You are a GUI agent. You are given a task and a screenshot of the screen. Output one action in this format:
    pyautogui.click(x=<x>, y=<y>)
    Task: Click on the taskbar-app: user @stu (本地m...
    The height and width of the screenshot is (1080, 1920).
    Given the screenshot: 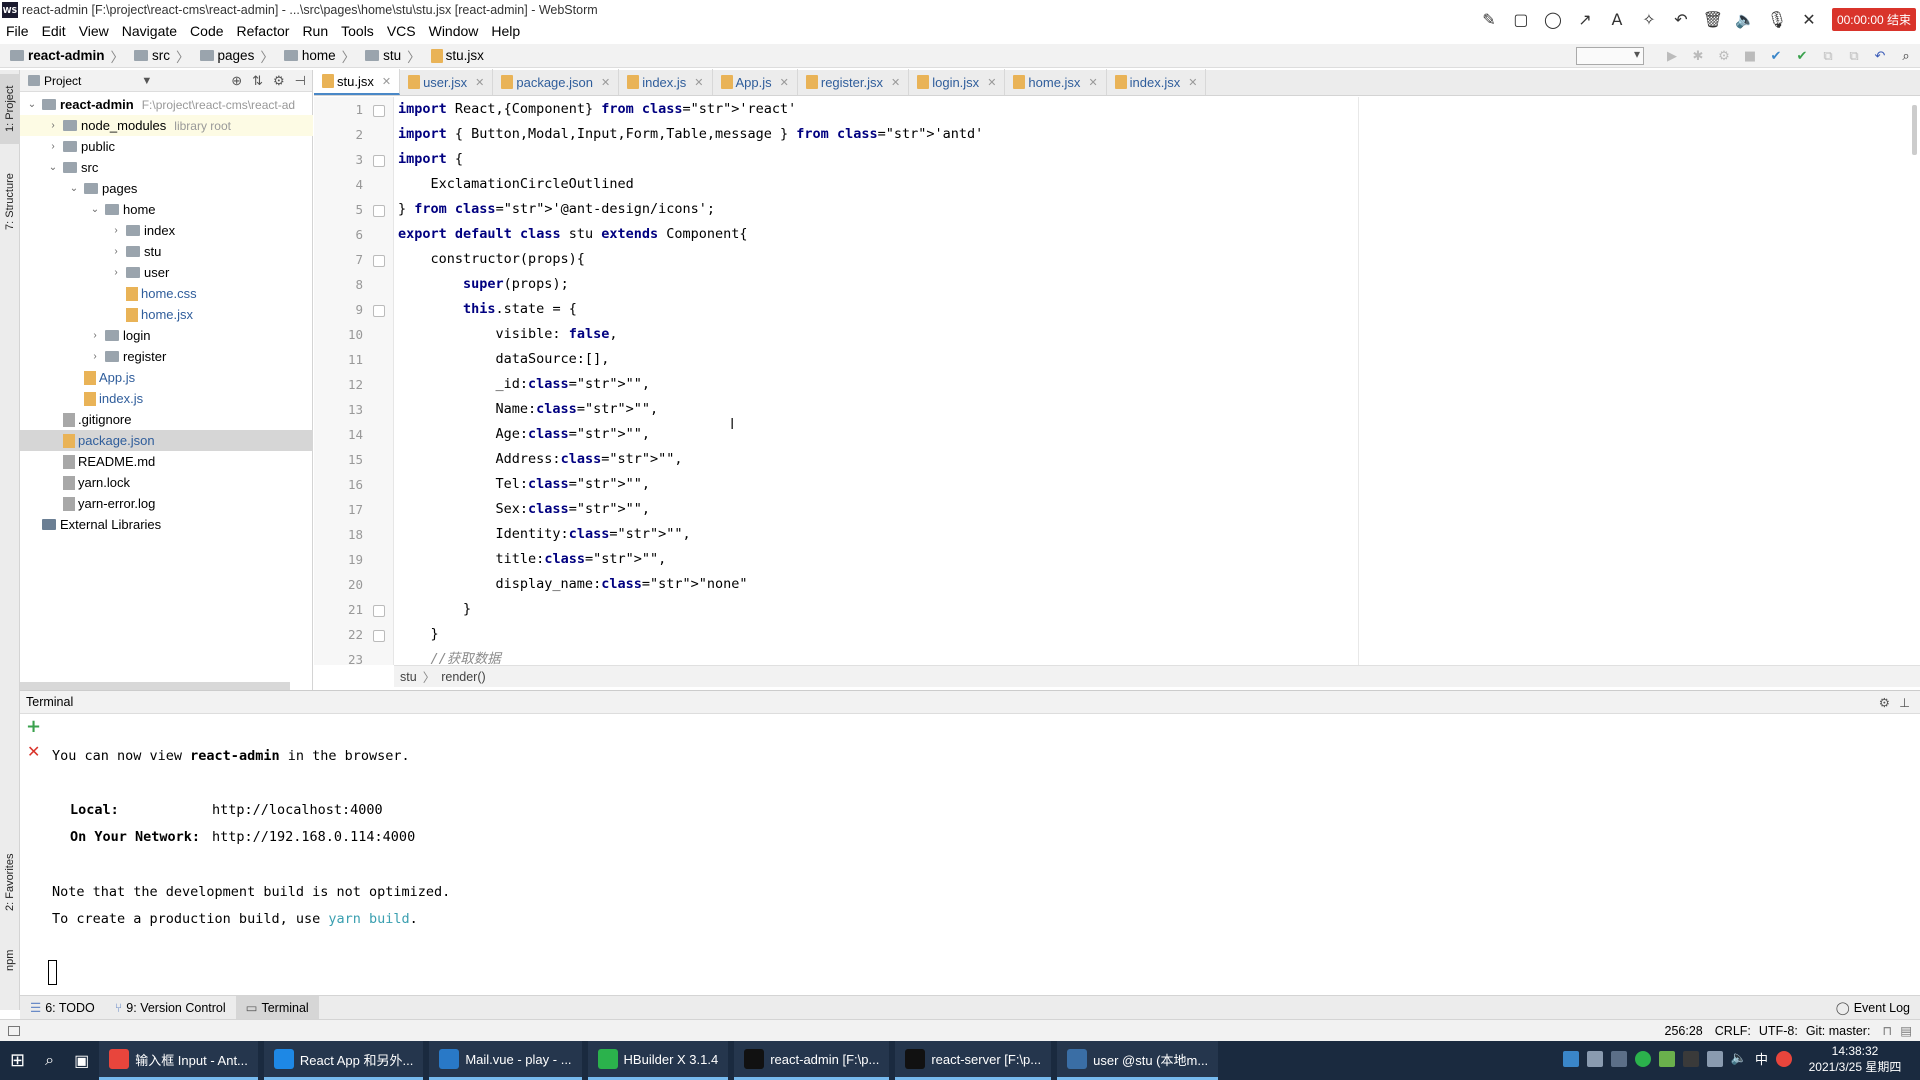 What is the action you would take?
    pyautogui.click(x=1138, y=1060)
    